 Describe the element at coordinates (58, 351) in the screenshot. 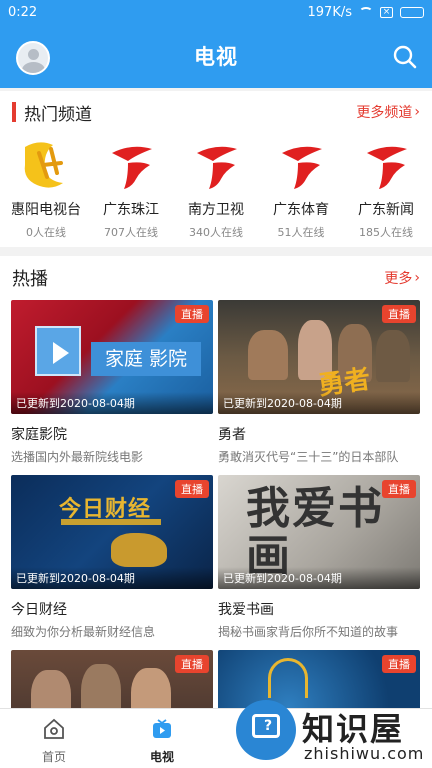

I see `play-icon` at that location.